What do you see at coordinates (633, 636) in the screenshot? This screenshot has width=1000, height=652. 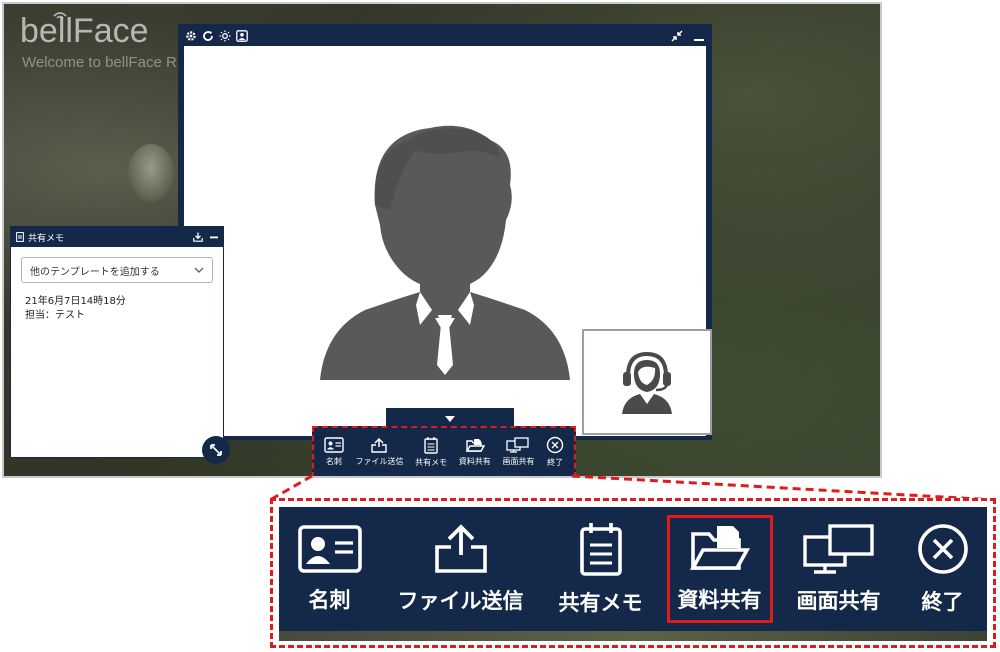 I see `background-strip` at bounding box center [633, 636].